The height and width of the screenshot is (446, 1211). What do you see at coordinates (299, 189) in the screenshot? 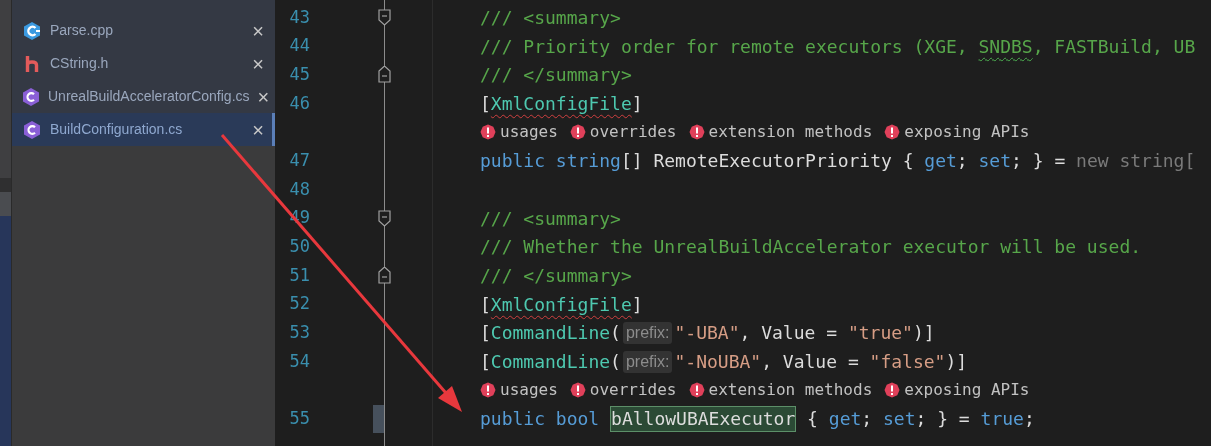
I see `line-number: 48` at bounding box center [299, 189].